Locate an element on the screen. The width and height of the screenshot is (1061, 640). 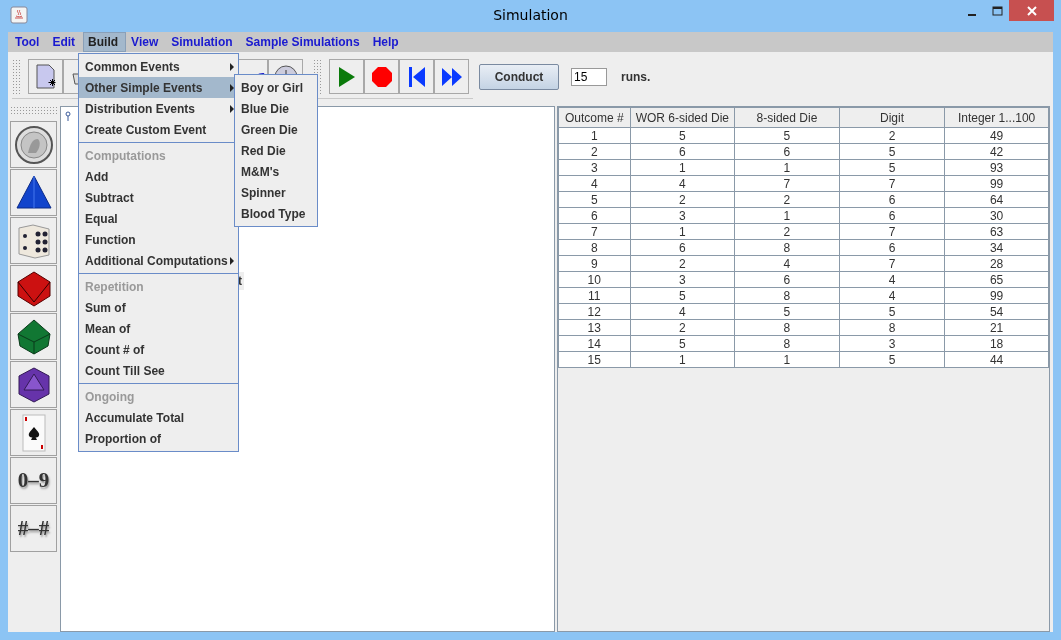
runs-label: runs. is located at coordinates (636, 77).